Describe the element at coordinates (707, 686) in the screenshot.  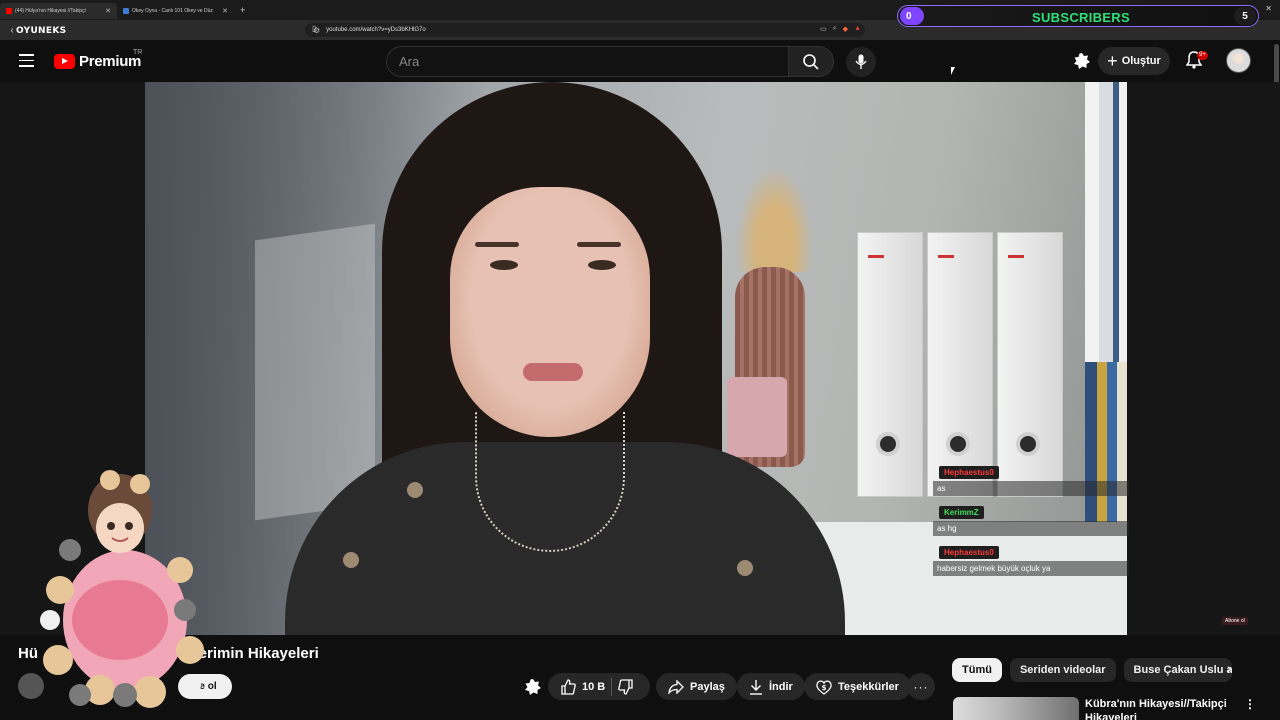
I see `share-label: Paylaş` at that location.